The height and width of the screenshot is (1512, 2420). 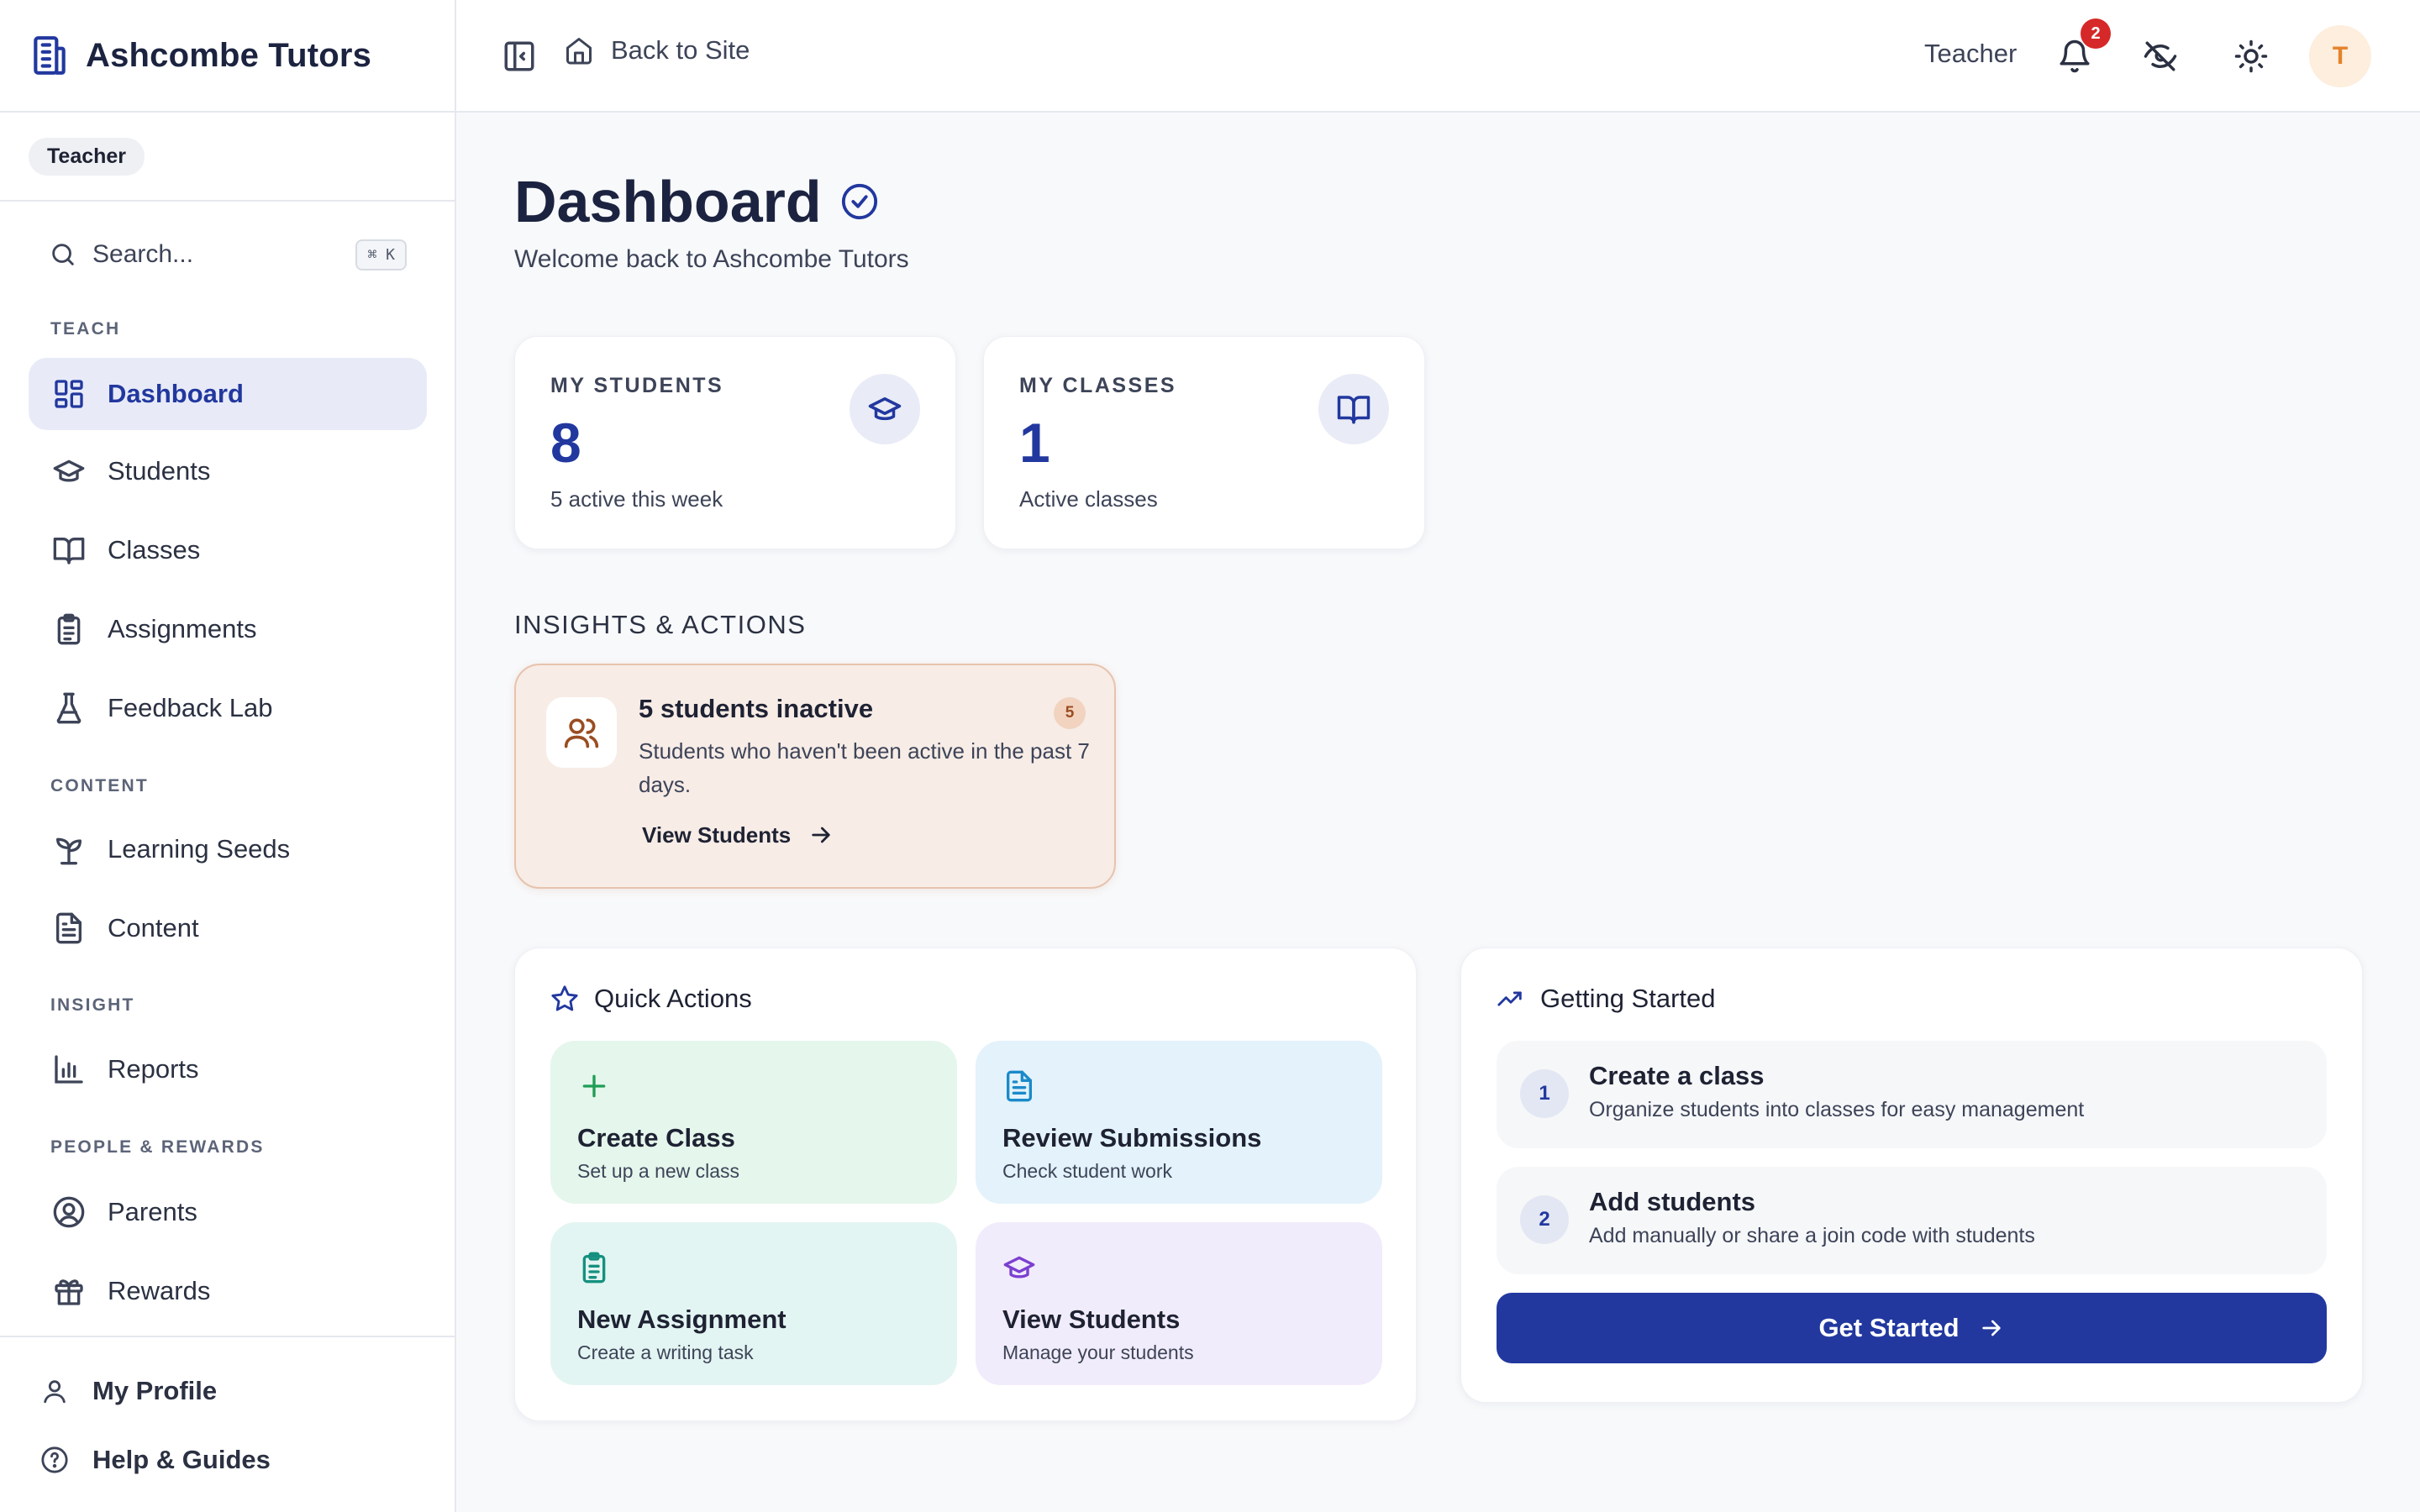 I want to click on stat-title: MY STUDENTS, so click(x=637, y=385).